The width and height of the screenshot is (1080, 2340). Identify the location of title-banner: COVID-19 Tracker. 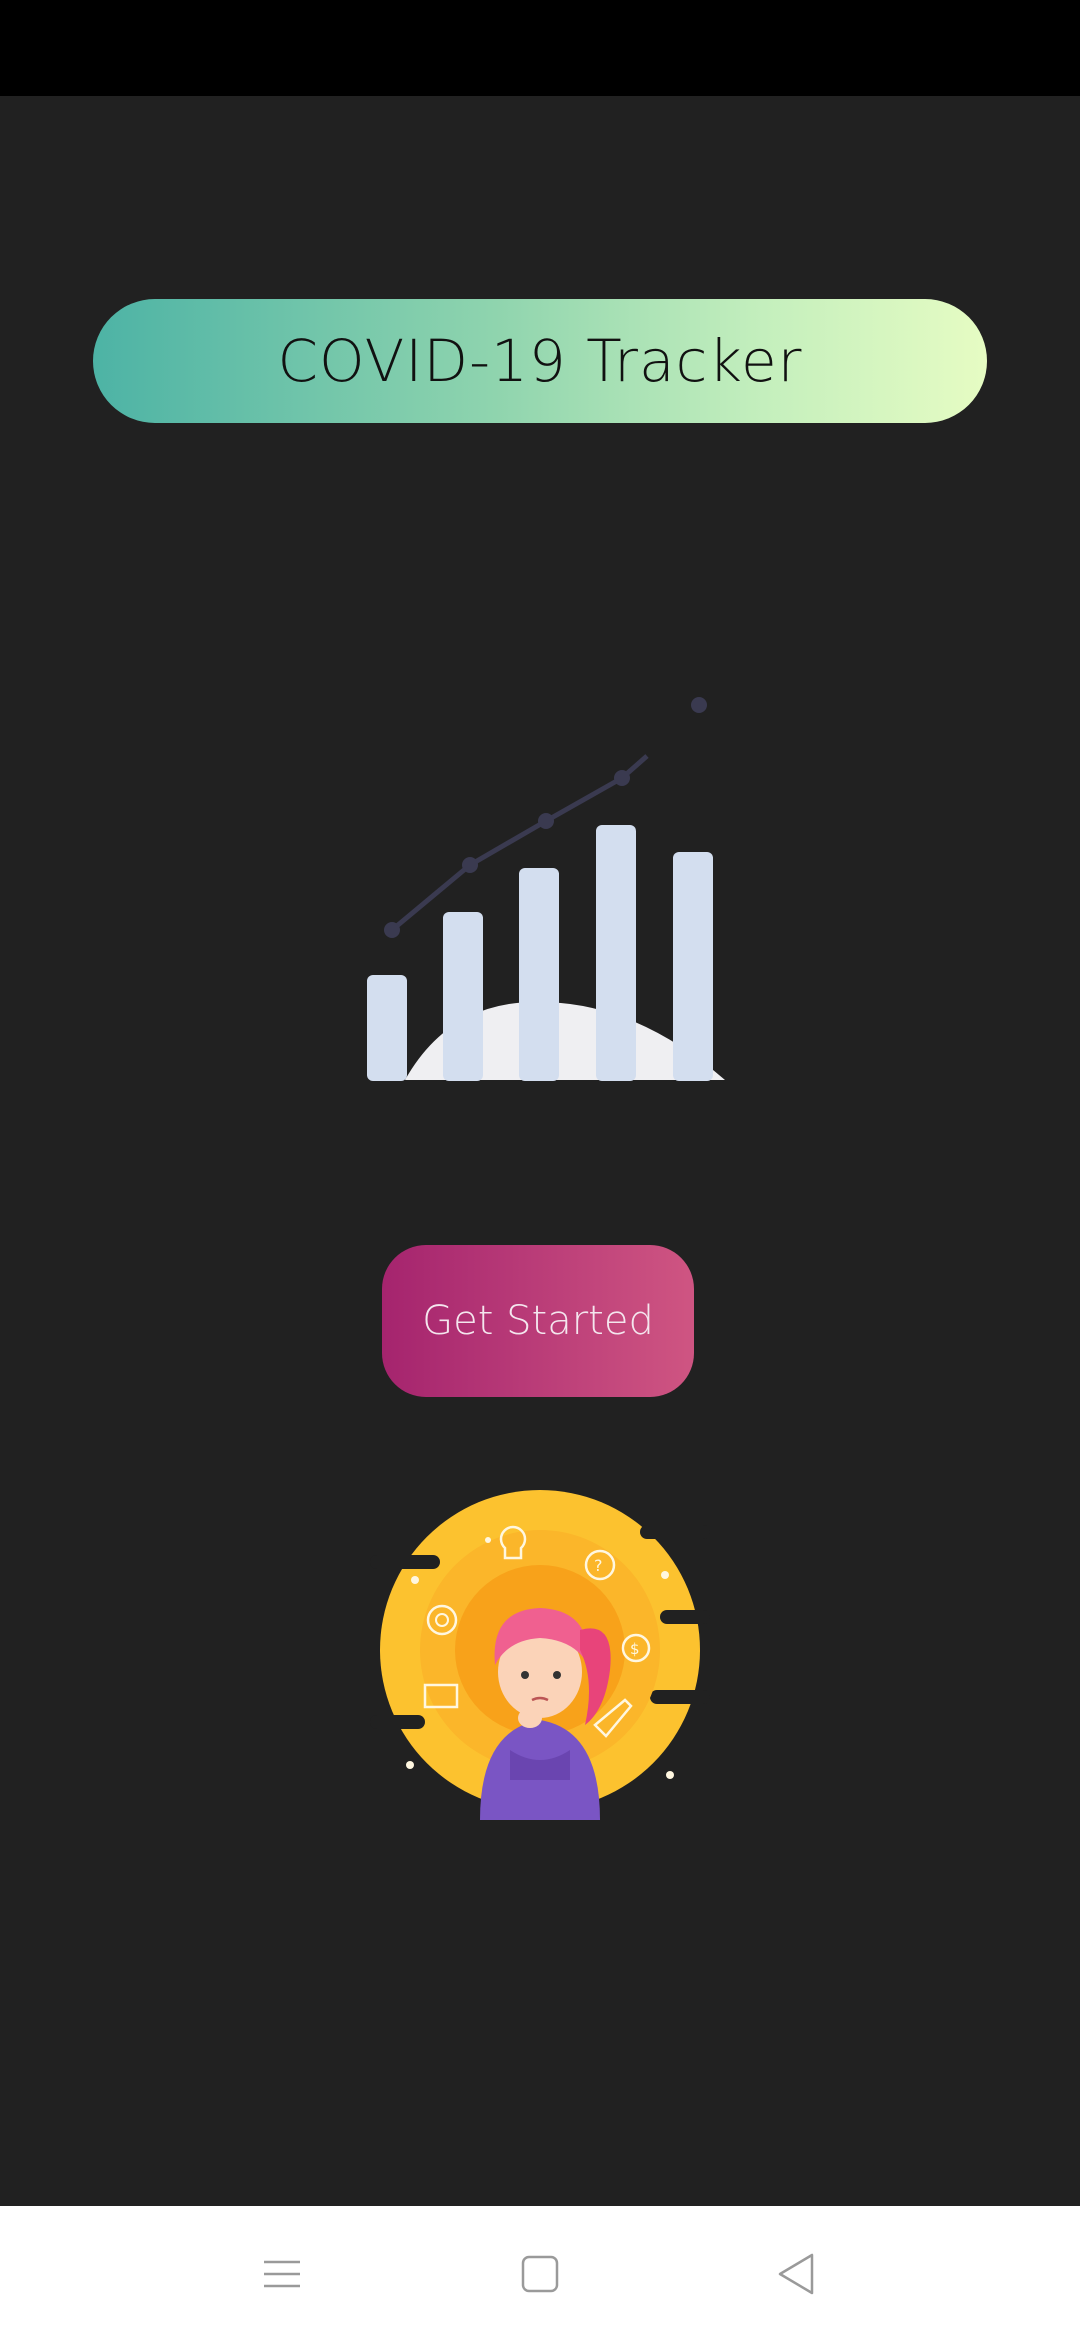
(540, 361).